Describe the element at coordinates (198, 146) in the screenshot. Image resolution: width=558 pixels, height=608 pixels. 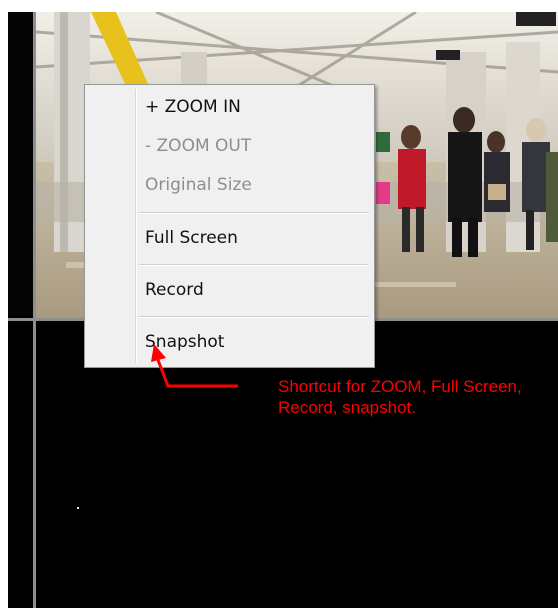
I see `menu-item-zoom-out: - ZOOM OUT` at that location.